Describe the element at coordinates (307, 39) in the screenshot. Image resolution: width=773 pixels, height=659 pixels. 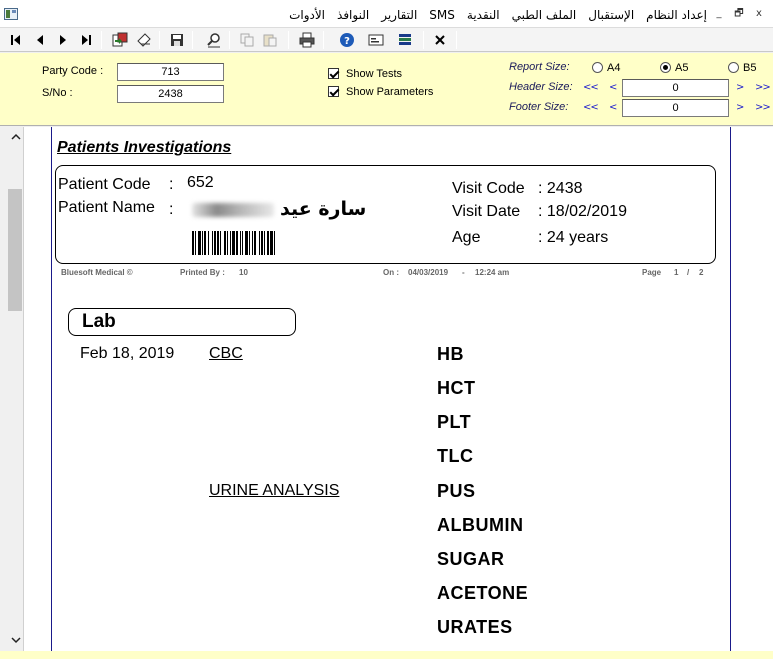
I see `print-button` at that location.